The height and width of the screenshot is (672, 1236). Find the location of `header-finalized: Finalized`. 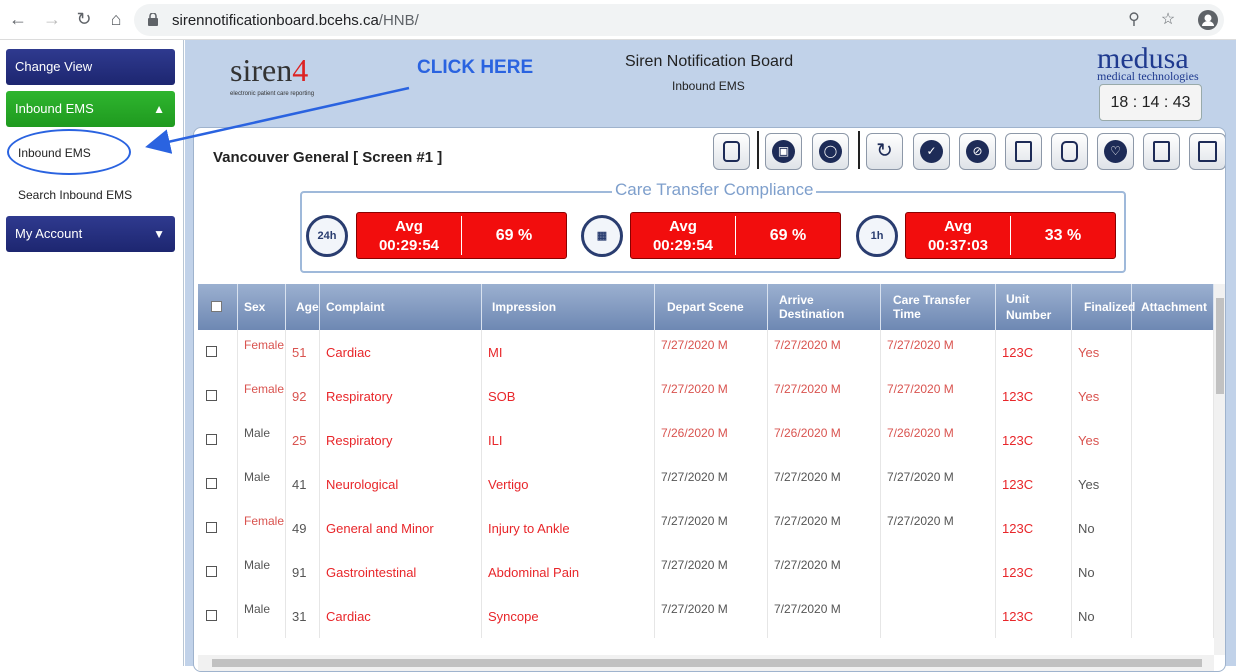

header-finalized: Finalized is located at coordinates (1103, 307).